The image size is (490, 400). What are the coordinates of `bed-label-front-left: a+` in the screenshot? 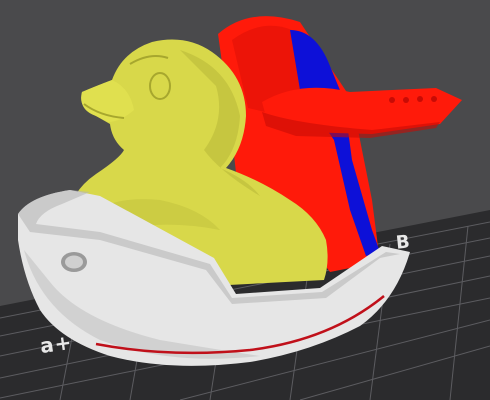 It's located at (56, 344).